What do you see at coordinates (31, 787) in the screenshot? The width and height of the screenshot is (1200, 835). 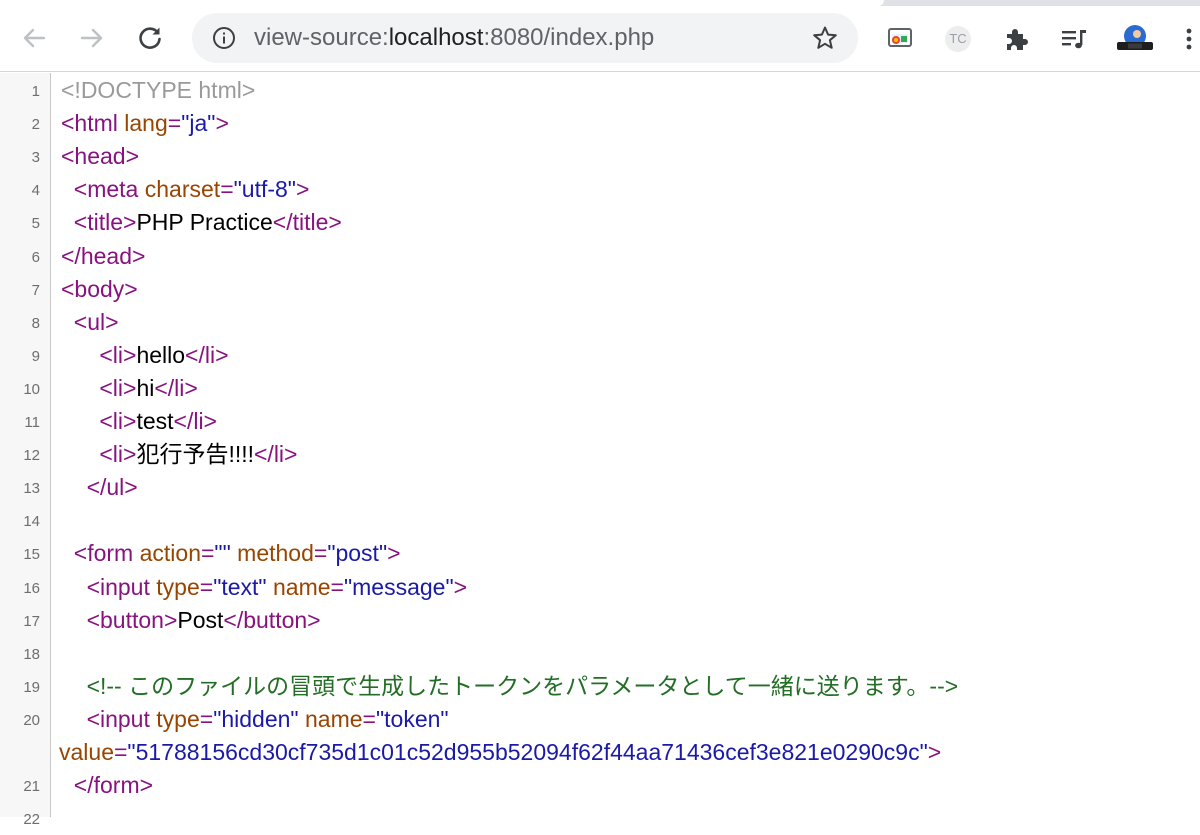 I see `line-number: 21` at bounding box center [31, 787].